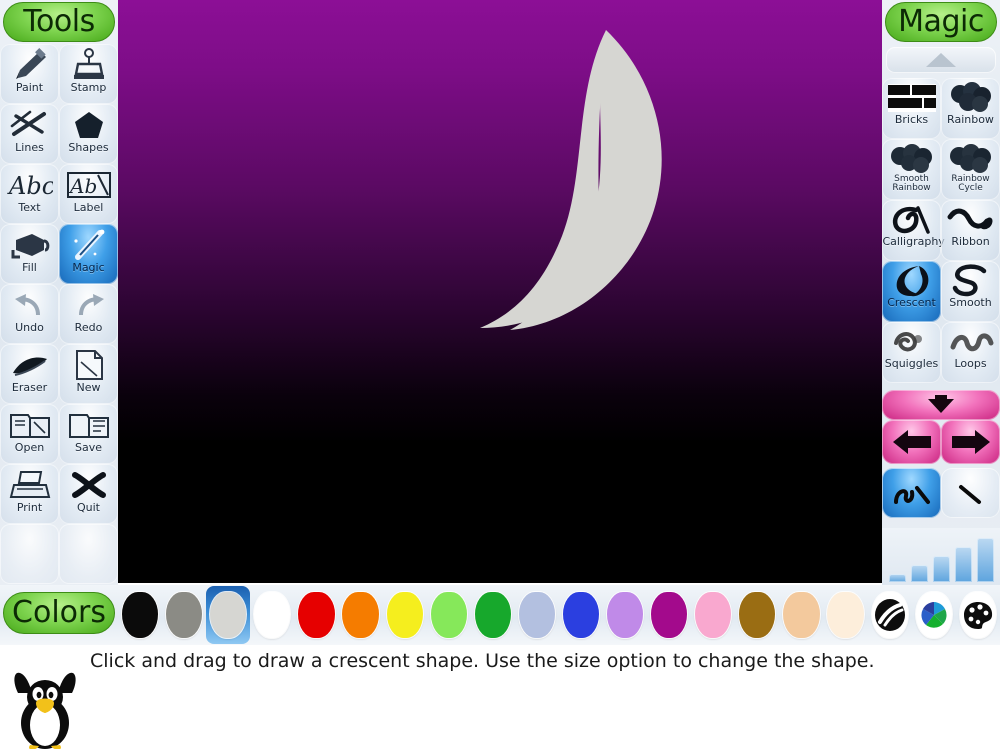  Describe the element at coordinates (970, 108) in the screenshot. I see `magic-rainbow: Rainbow` at that location.